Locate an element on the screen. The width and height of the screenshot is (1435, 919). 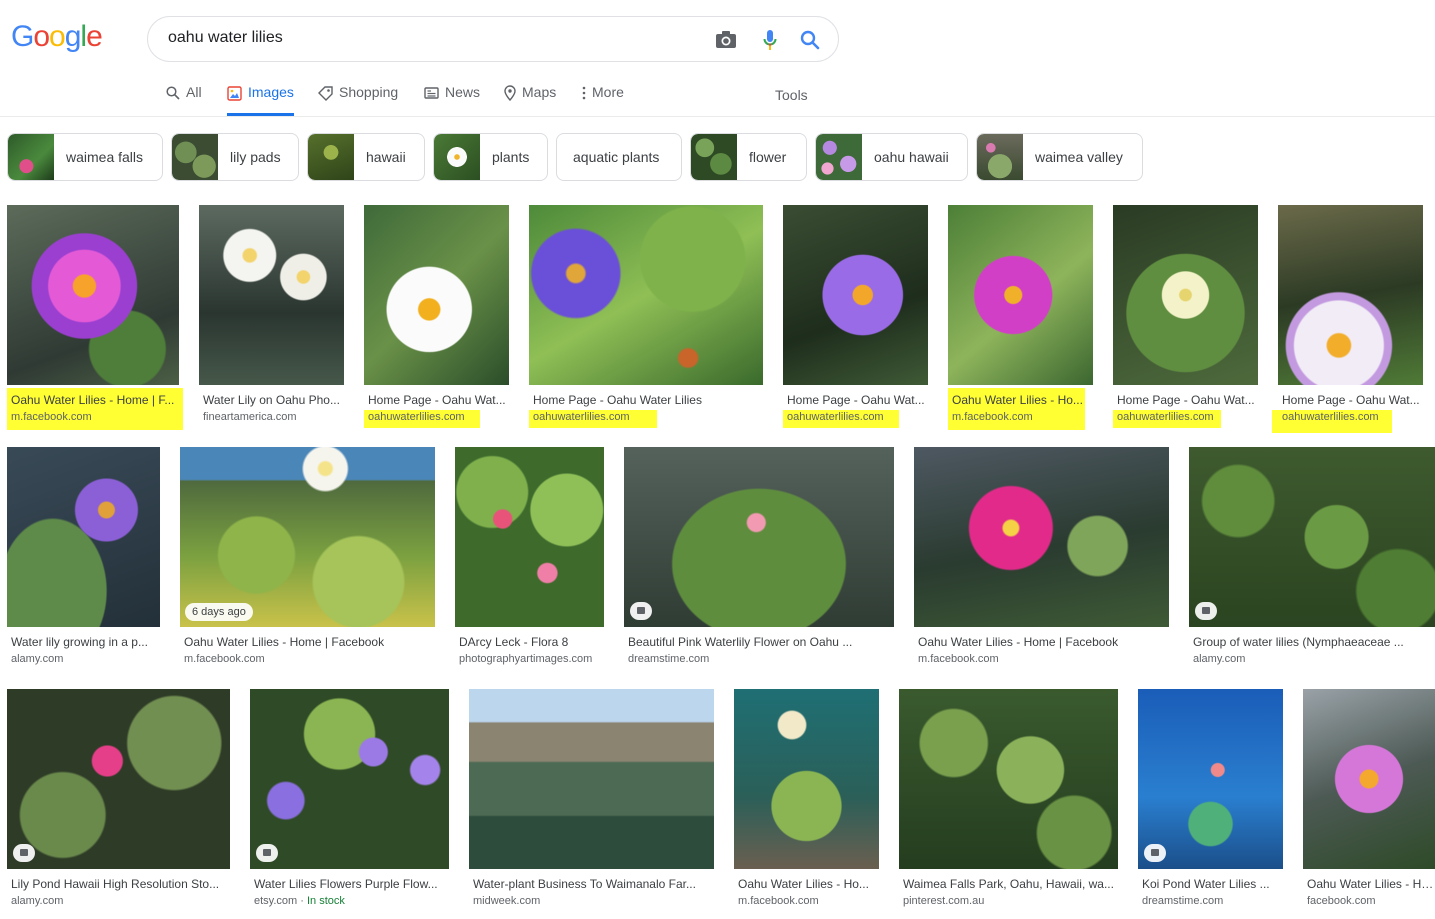
tab-more: More is located at coordinates (603, 100).